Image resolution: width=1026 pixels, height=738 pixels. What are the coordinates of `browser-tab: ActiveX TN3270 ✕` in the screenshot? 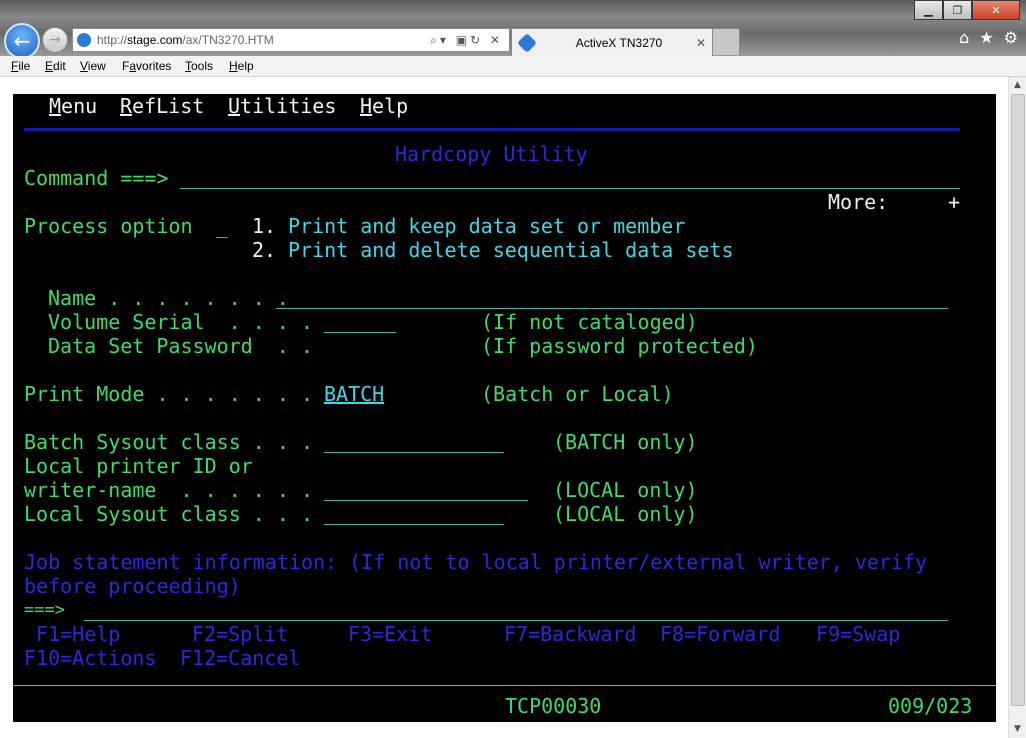 It's located at (612, 42).